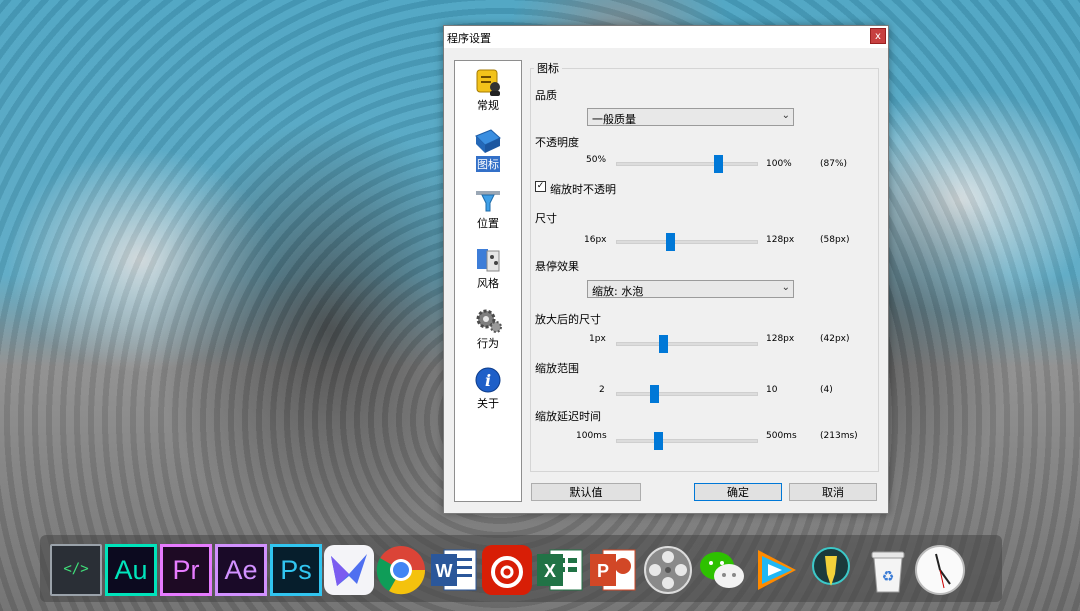 The height and width of the screenshot is (611, 1080). I want to click on category-list: 常规 图标 位置 风格 行为 i 关于, so click(488, 281).